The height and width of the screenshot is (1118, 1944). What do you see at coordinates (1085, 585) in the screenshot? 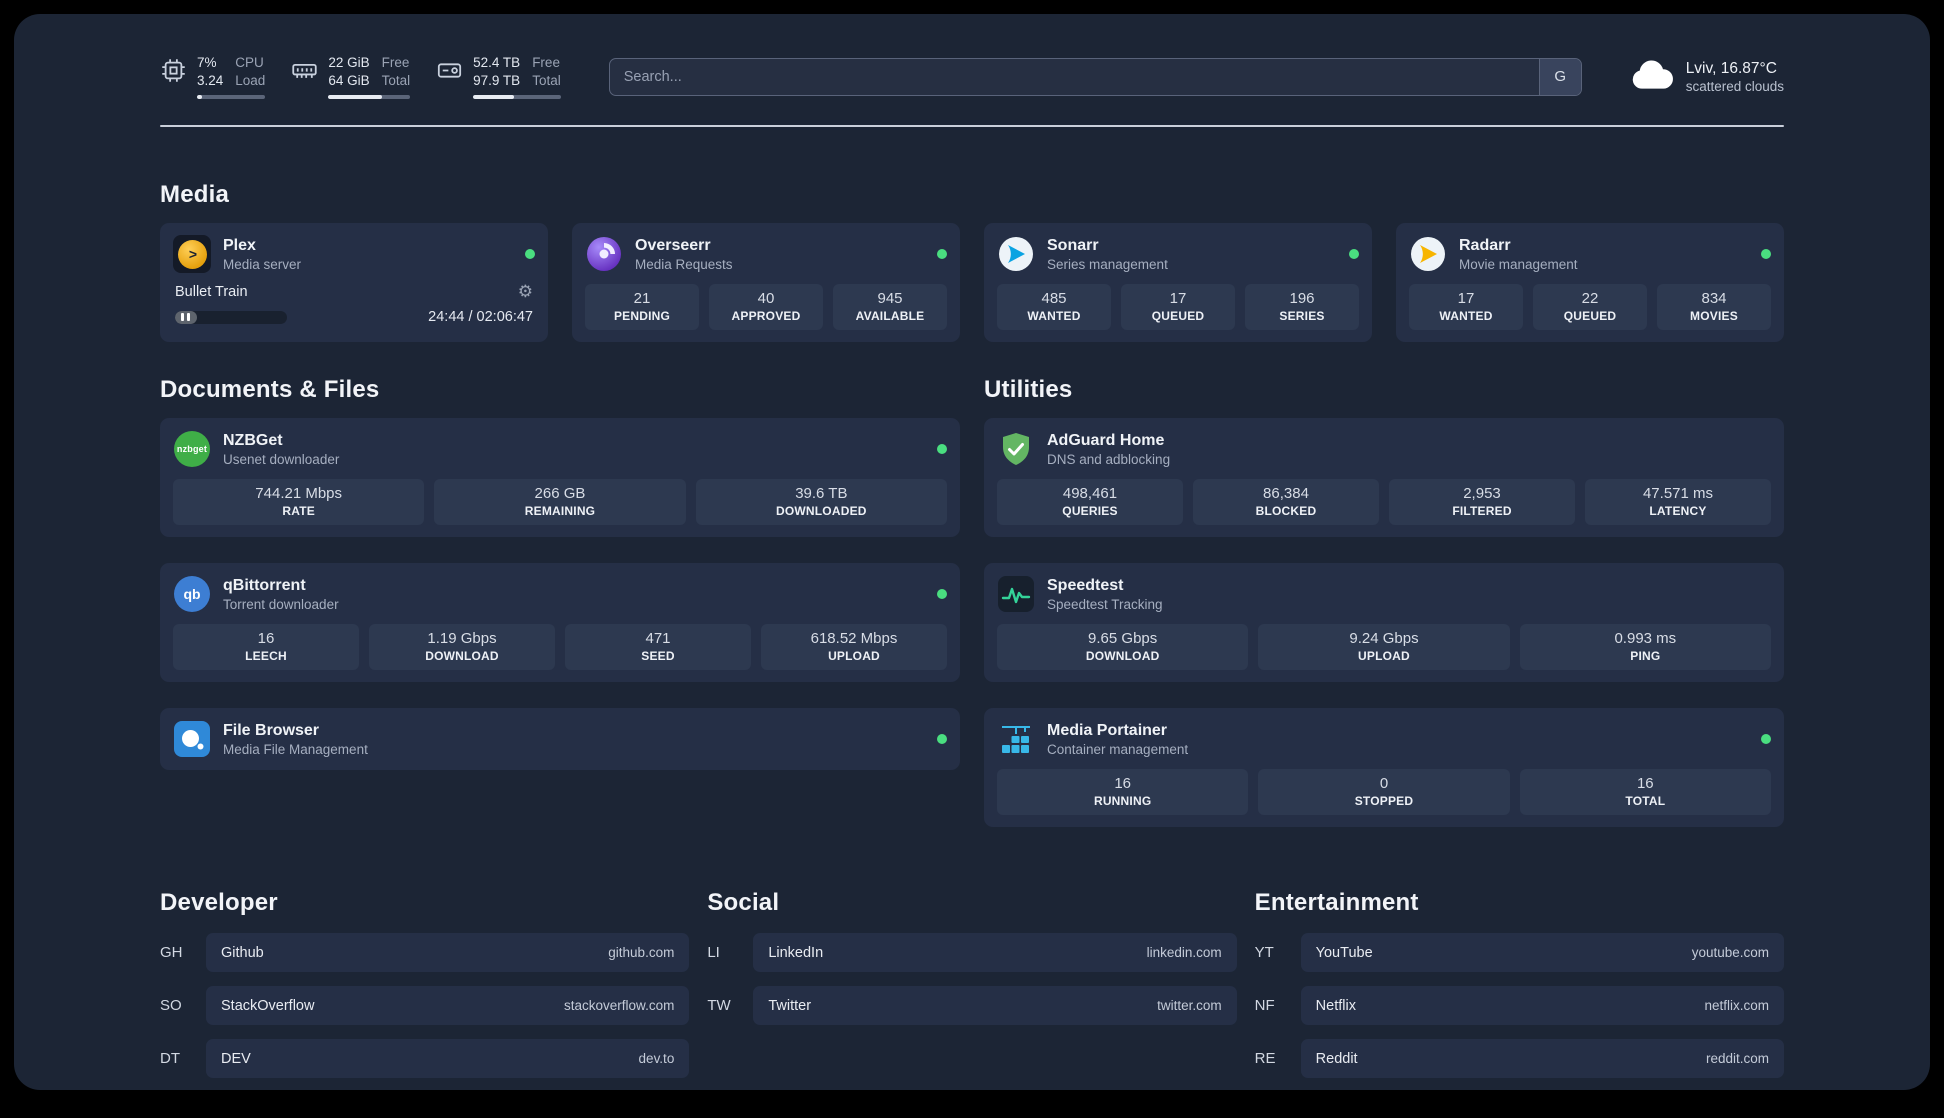
I see `service-name: Speedtest` at bounding box center [1085, 585].